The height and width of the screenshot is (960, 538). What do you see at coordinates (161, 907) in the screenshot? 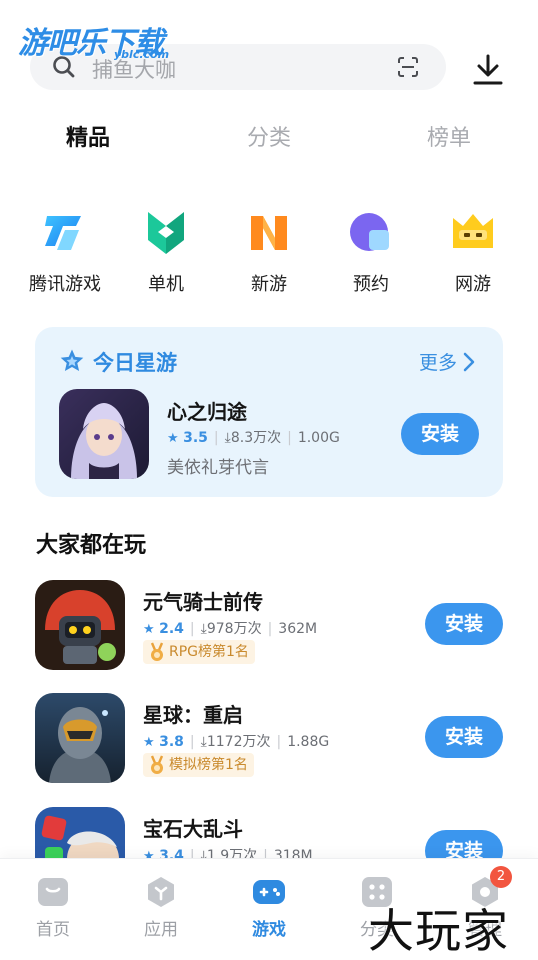
I see `nav-apps: 应用` at bounding box center [161, 907].